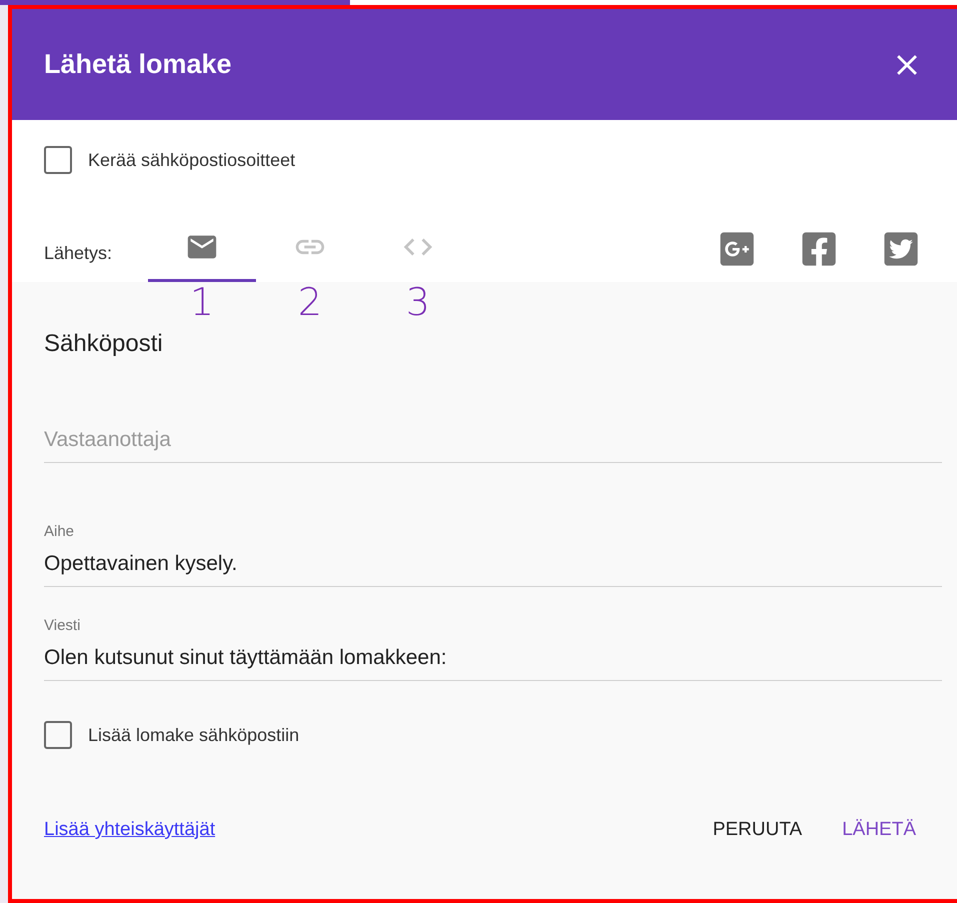  I want to click on input-field: Opettavainen kysely., so click(493, 569).